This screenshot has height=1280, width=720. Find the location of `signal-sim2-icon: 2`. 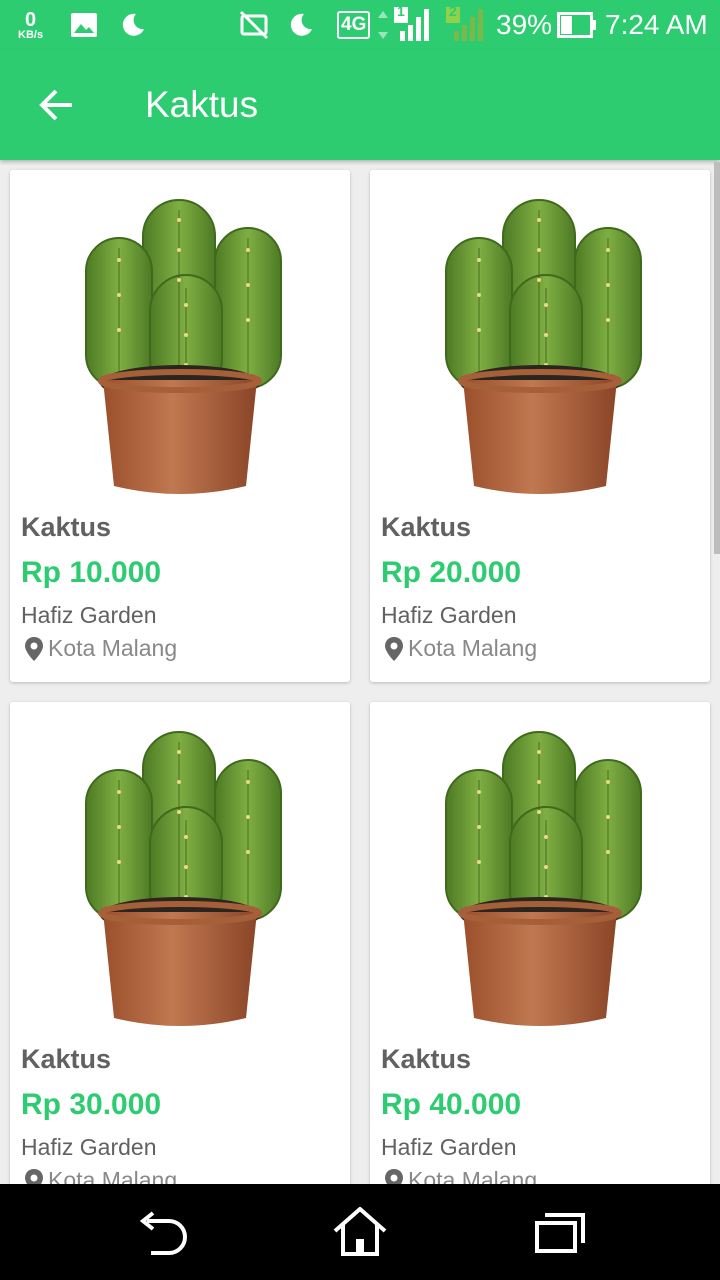

signal-sim2-icon: 2 is located at coordinates (467, 25).